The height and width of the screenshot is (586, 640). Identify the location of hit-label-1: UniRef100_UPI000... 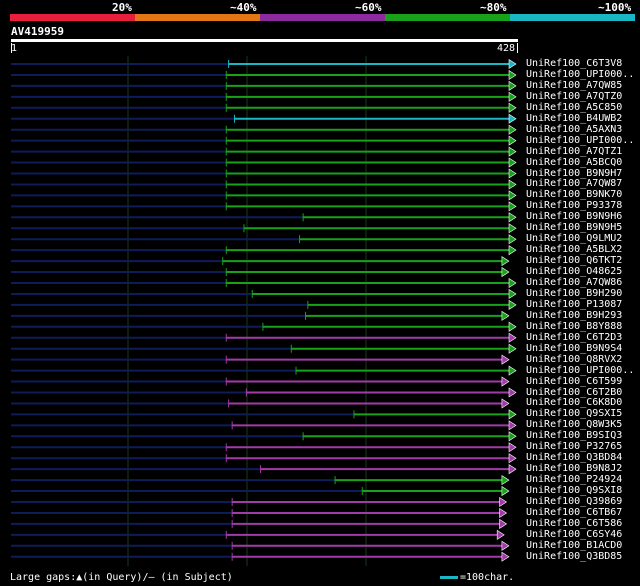
(580, 74).